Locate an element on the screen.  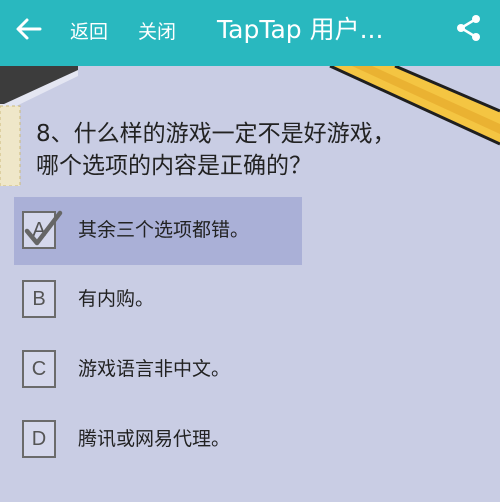
option-b-box: B is located at coordinates (39, 299).